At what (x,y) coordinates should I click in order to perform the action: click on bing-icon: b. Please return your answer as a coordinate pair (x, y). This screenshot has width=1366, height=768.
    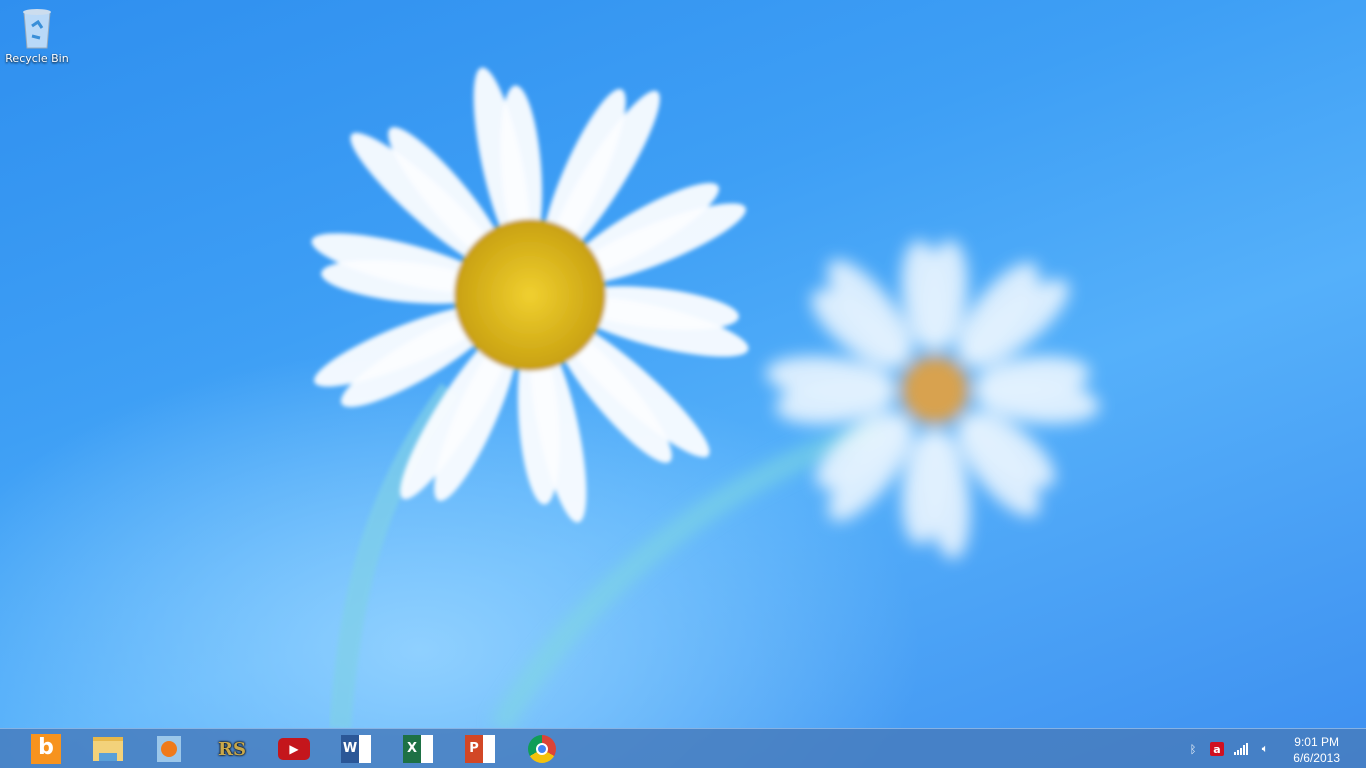
    Looking at the image, I should click on (46, 749).